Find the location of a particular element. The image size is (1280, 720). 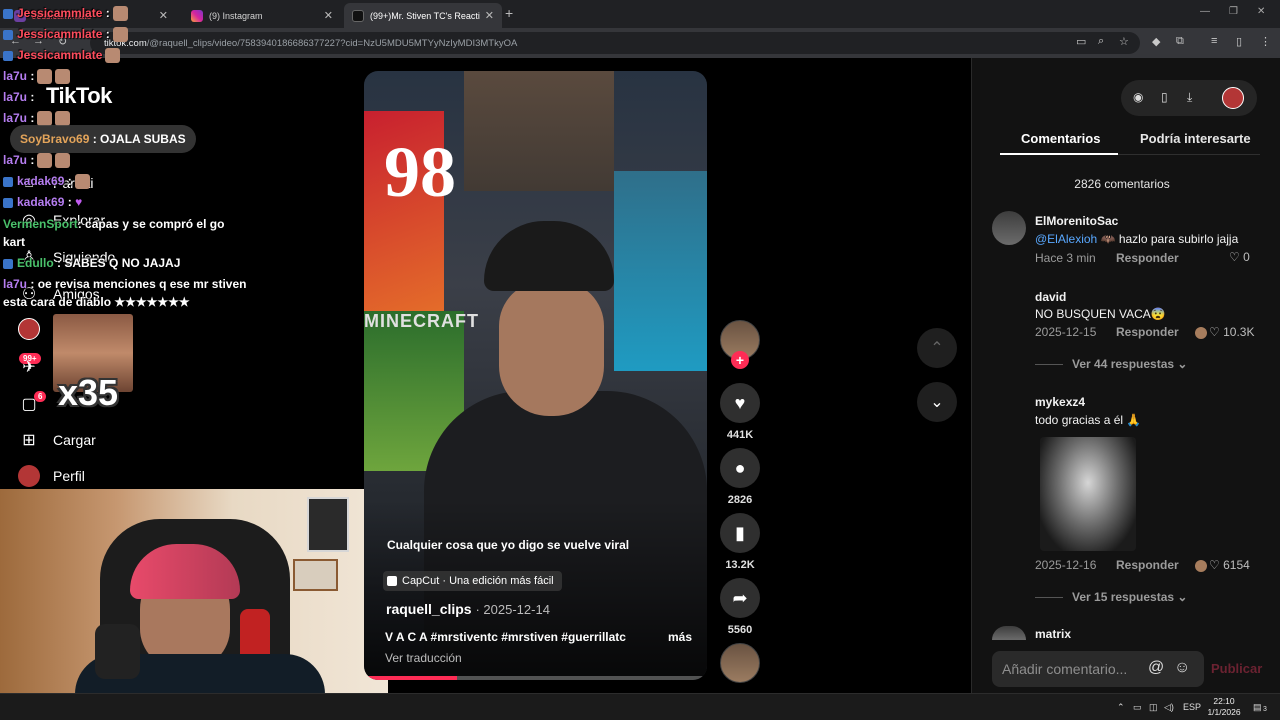

capcut-tag: CapCut · Una edición más fácil is located at coordinates (472, 581).